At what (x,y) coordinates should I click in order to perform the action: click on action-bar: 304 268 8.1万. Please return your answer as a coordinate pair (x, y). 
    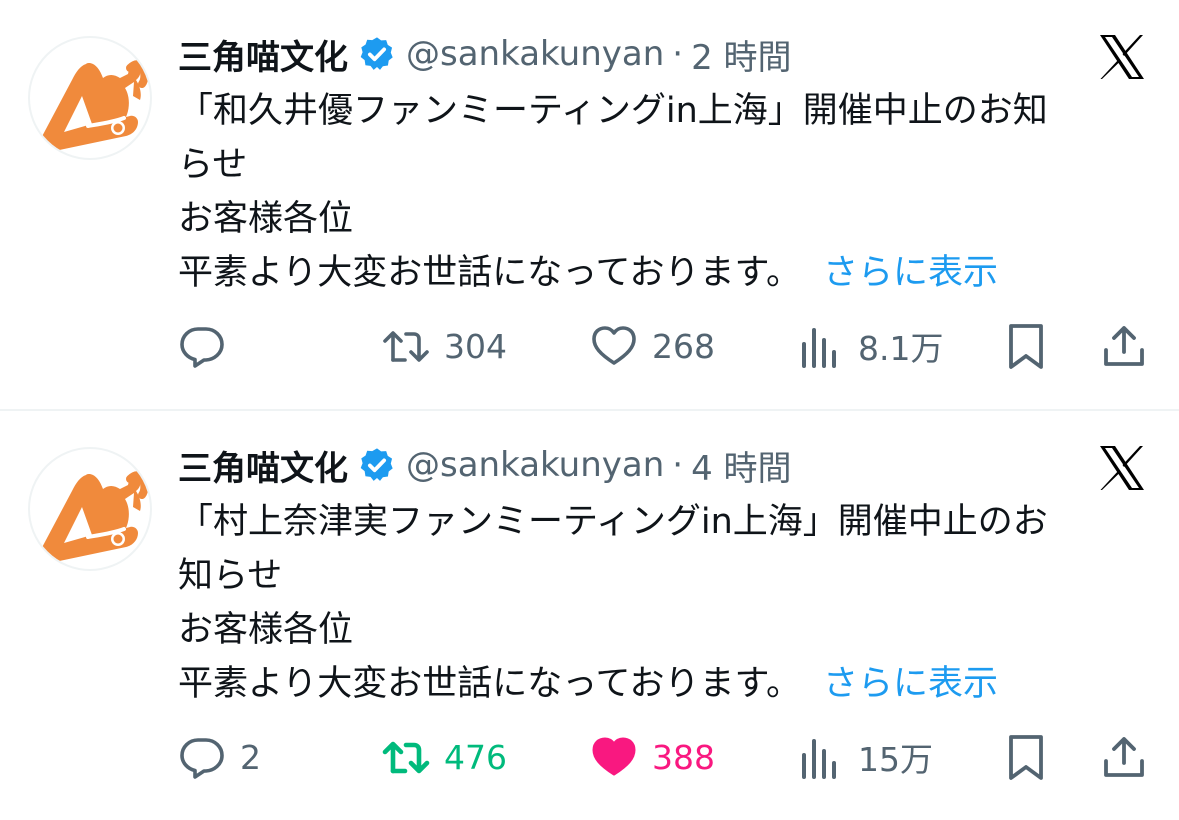
    Looking at the image, I should click on (589, 346).